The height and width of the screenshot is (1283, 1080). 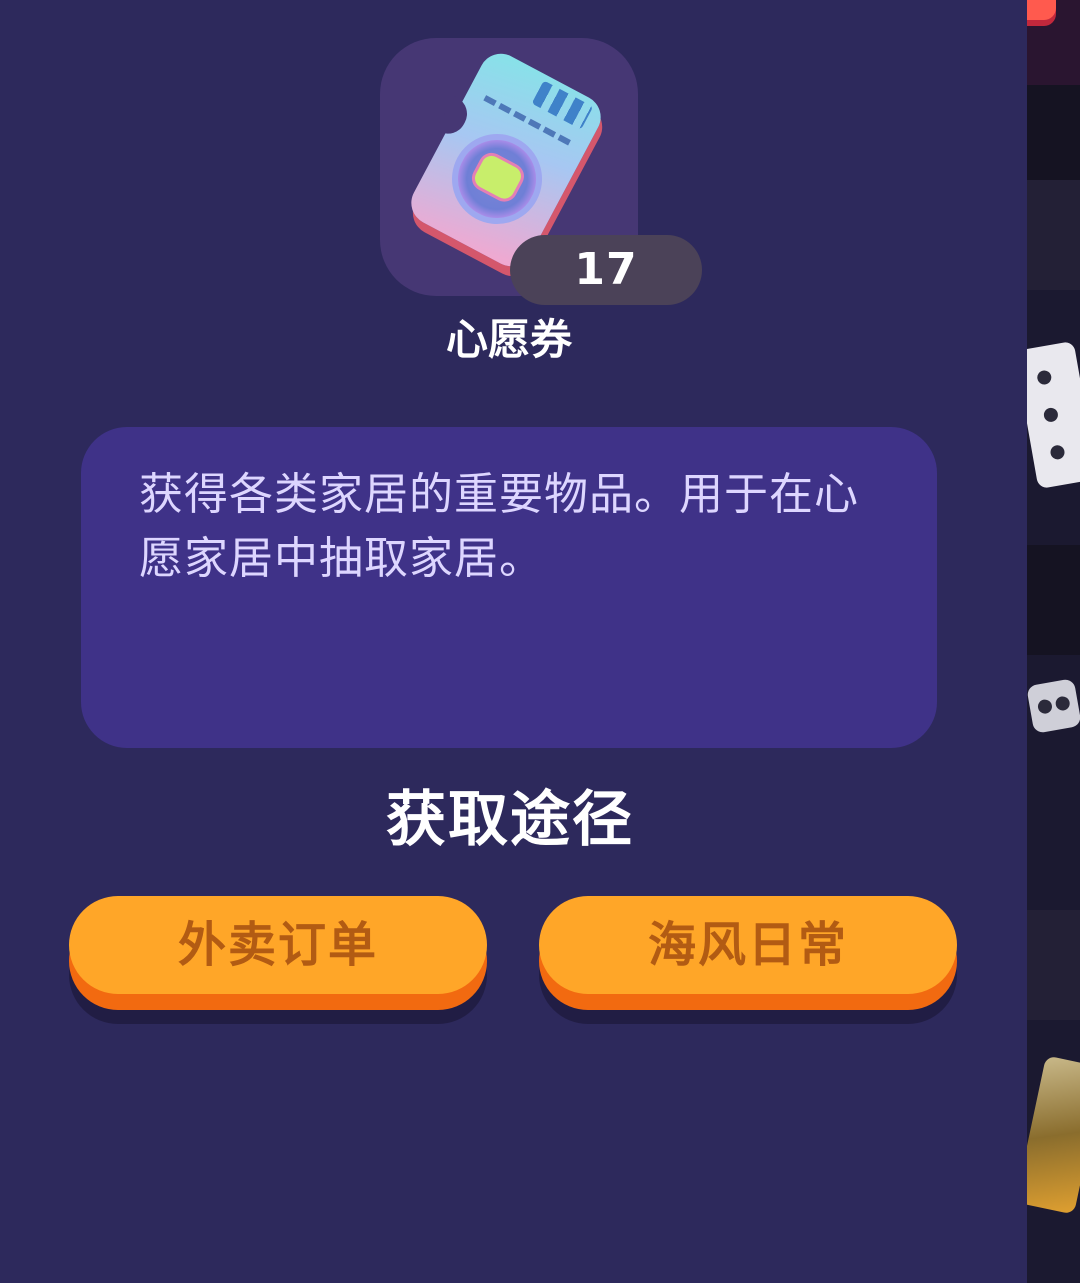 I want to click on sofa-icon, so click(x=498, y=177).